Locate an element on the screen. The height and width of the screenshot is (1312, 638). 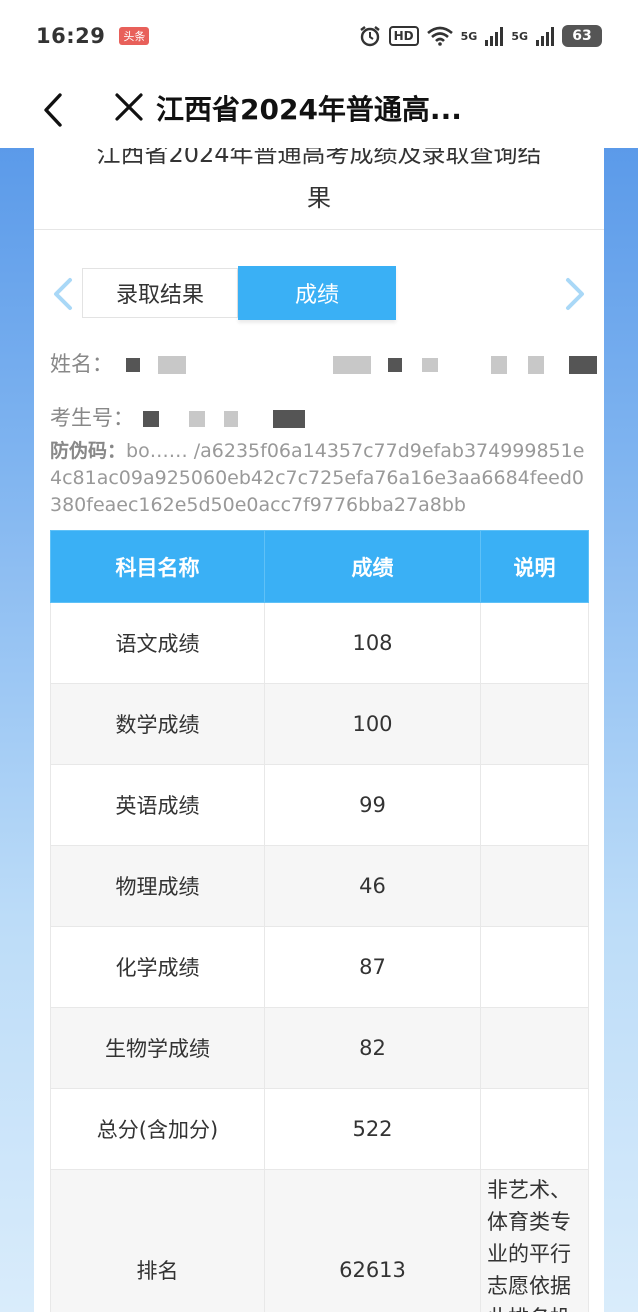
score-cell: 62613 is located at coordinates (372, 1240).